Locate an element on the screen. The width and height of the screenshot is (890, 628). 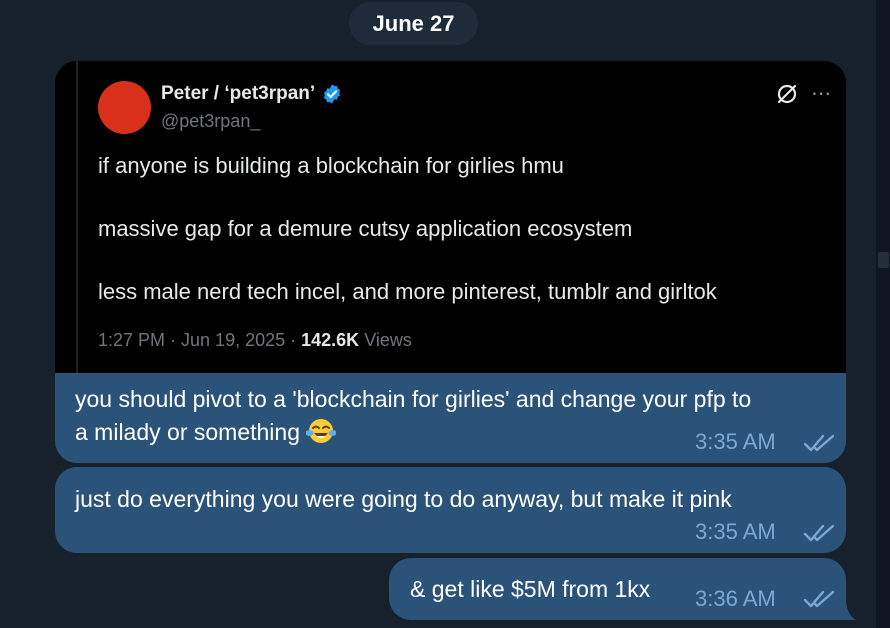
avatar is located at coordinates (124, 107).